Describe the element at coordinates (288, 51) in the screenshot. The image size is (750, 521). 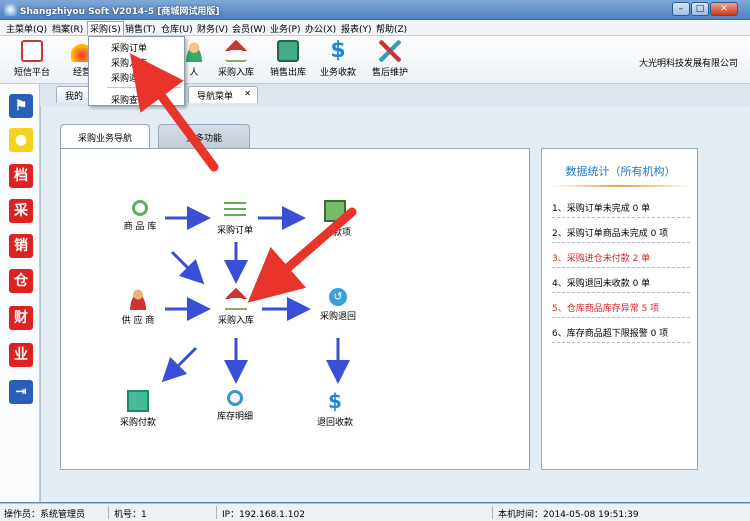
I see `sales-icon` at that location.